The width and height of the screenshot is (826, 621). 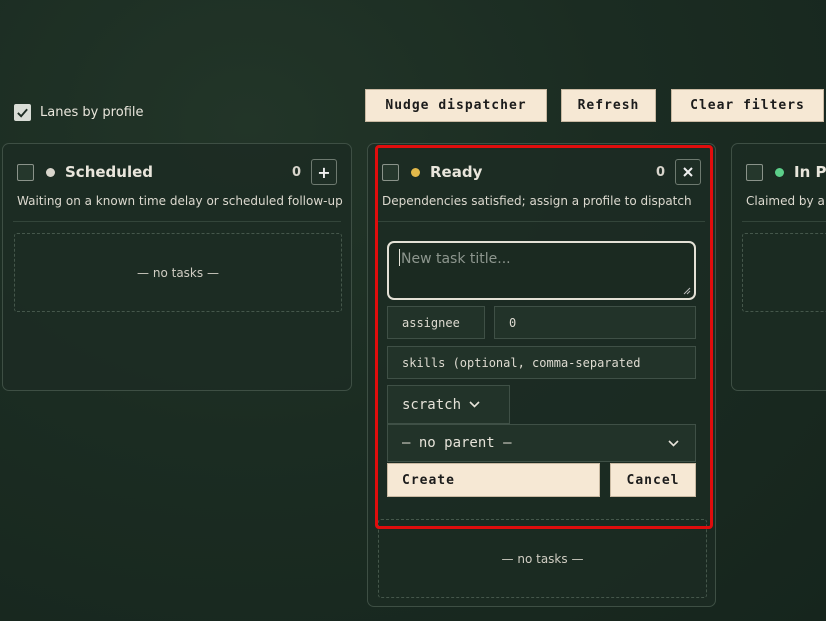 I want to click on close-form-button, so click(x=688, y=172).